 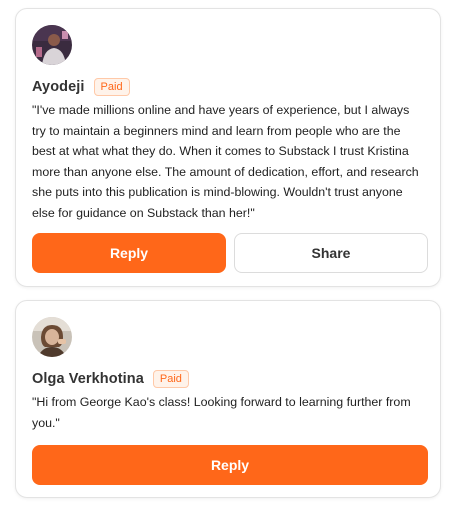 What do you see at coordinates (88, 379) in the screenshot?
I see `author-name: Olga Verkhotina` at bounding box center [88, 379].